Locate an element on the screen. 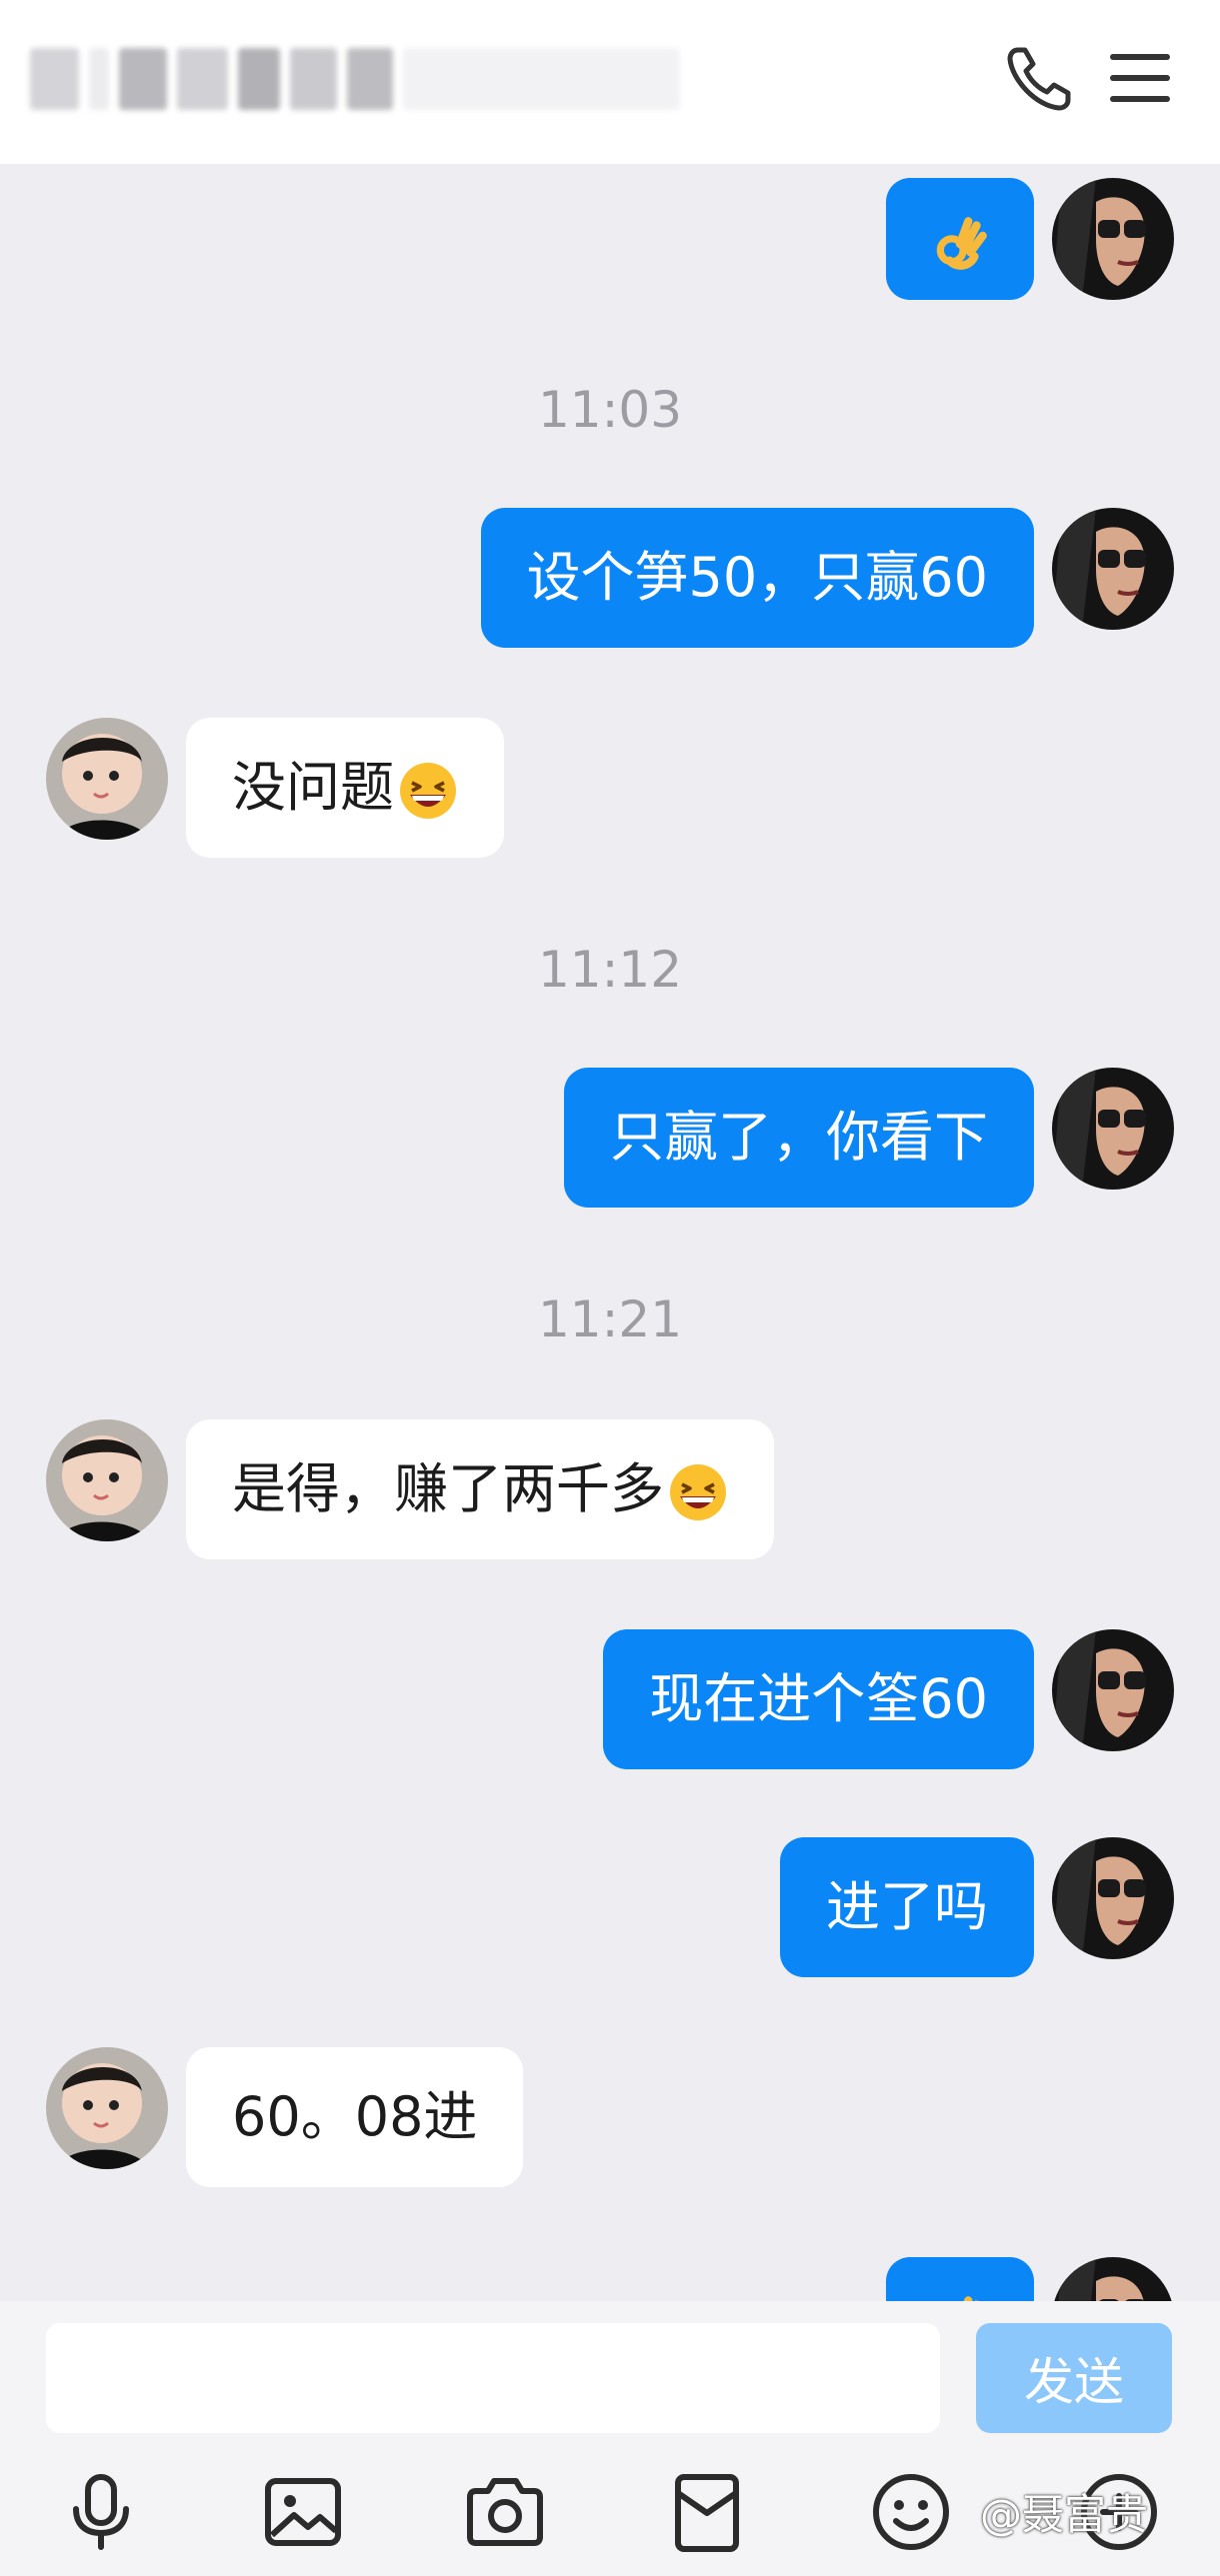 The width and height of the screenshot is (1220, 2576). message-text: 没问题 is located at coordinates (313, 788).